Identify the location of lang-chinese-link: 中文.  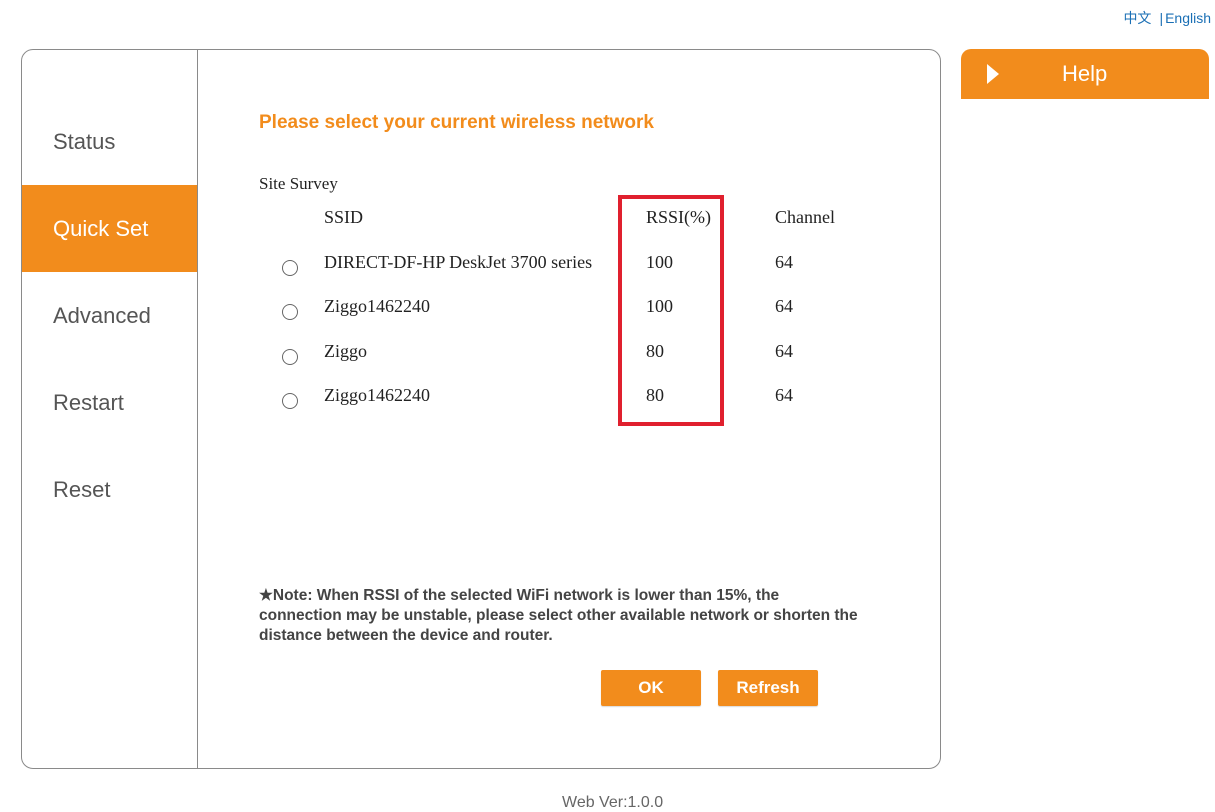
(1137, 18).